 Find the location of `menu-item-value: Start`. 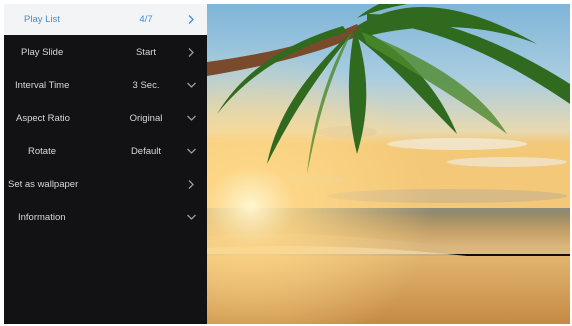

menu-item-value: Start is located at coordinates (146, 52).